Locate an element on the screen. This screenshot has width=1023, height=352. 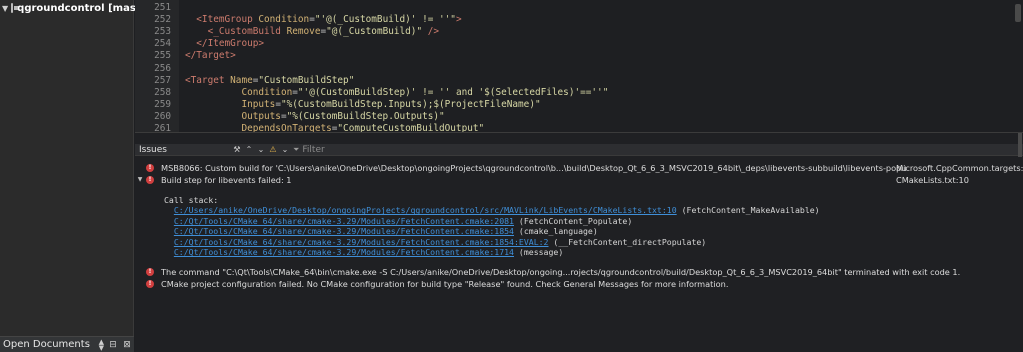
call-stack-heading: Call stack: is located at coordinates (191, 200).